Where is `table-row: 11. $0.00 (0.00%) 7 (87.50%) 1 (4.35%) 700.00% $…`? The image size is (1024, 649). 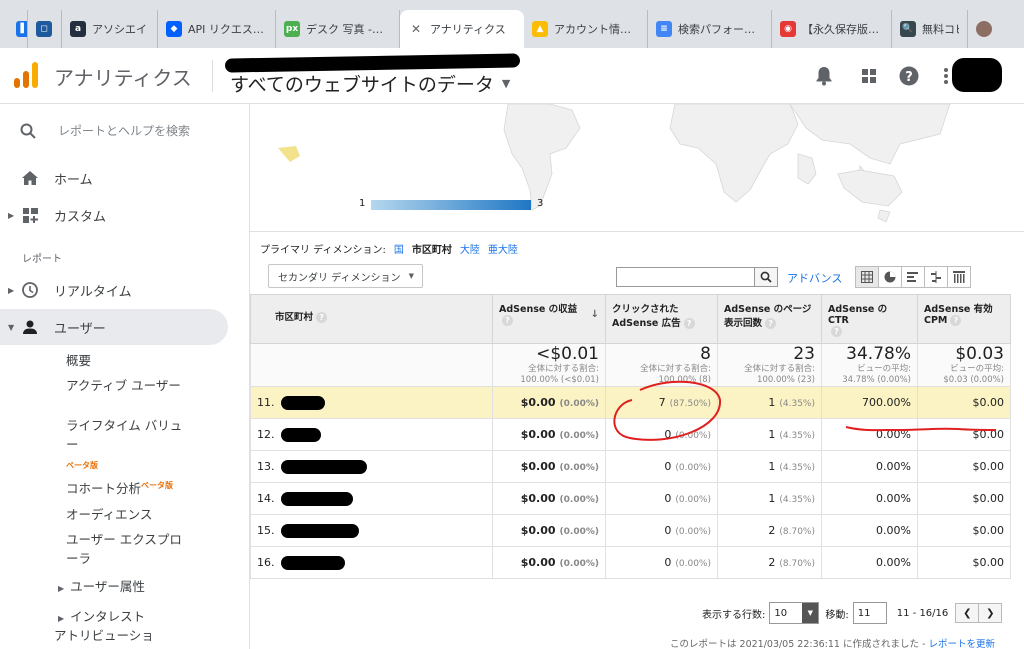 table-row: 11. $0.00 (0.00%) 7 (87.50%) 1 (4.35%) 700.00% $… is located at coordinates (630, 402).